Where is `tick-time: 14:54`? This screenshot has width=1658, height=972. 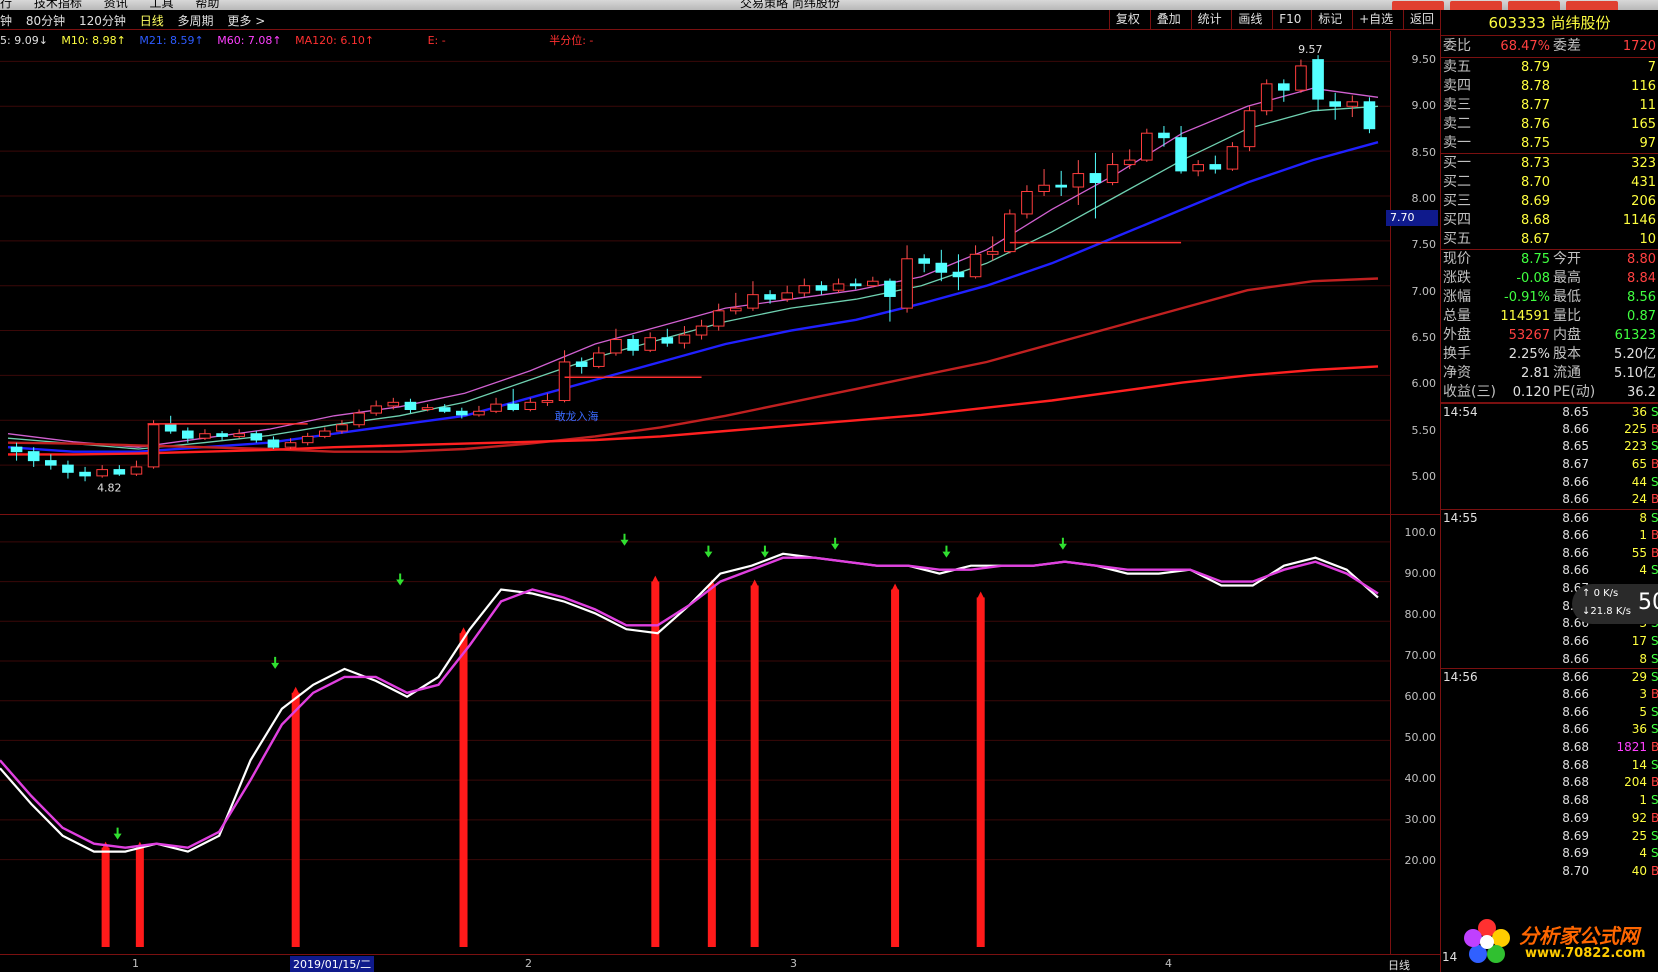
tick-time: 14:54 is located at coordinates (1460, 412).